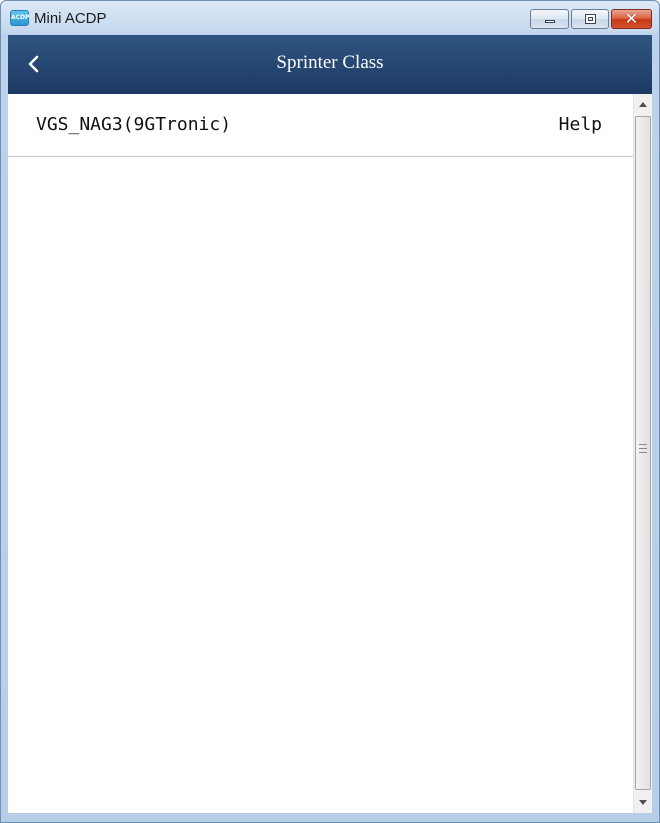  I want to click on title-bar: ACDP Mini ACDP ✕, so click(330, 18).